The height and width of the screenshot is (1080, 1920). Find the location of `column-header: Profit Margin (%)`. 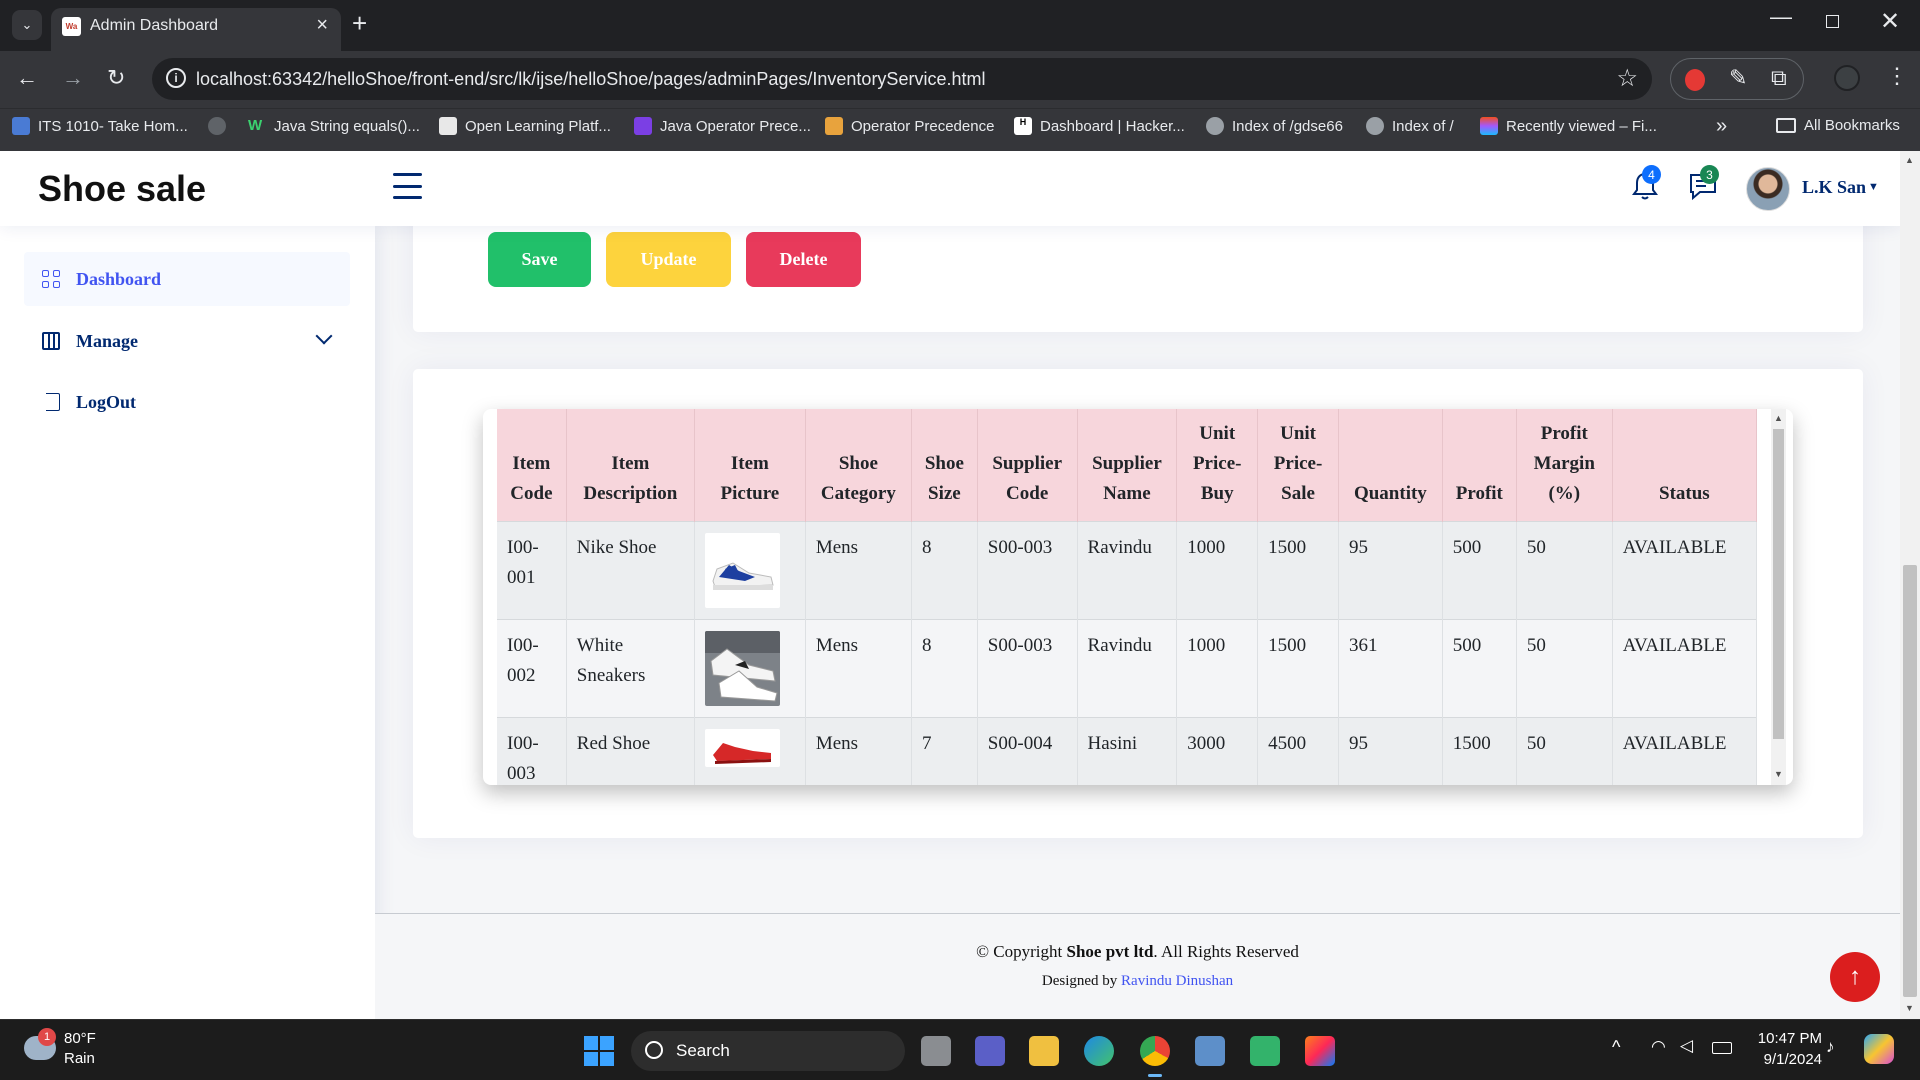

column-header: Profit Margin (%) is located at coordinates (1564, 465).